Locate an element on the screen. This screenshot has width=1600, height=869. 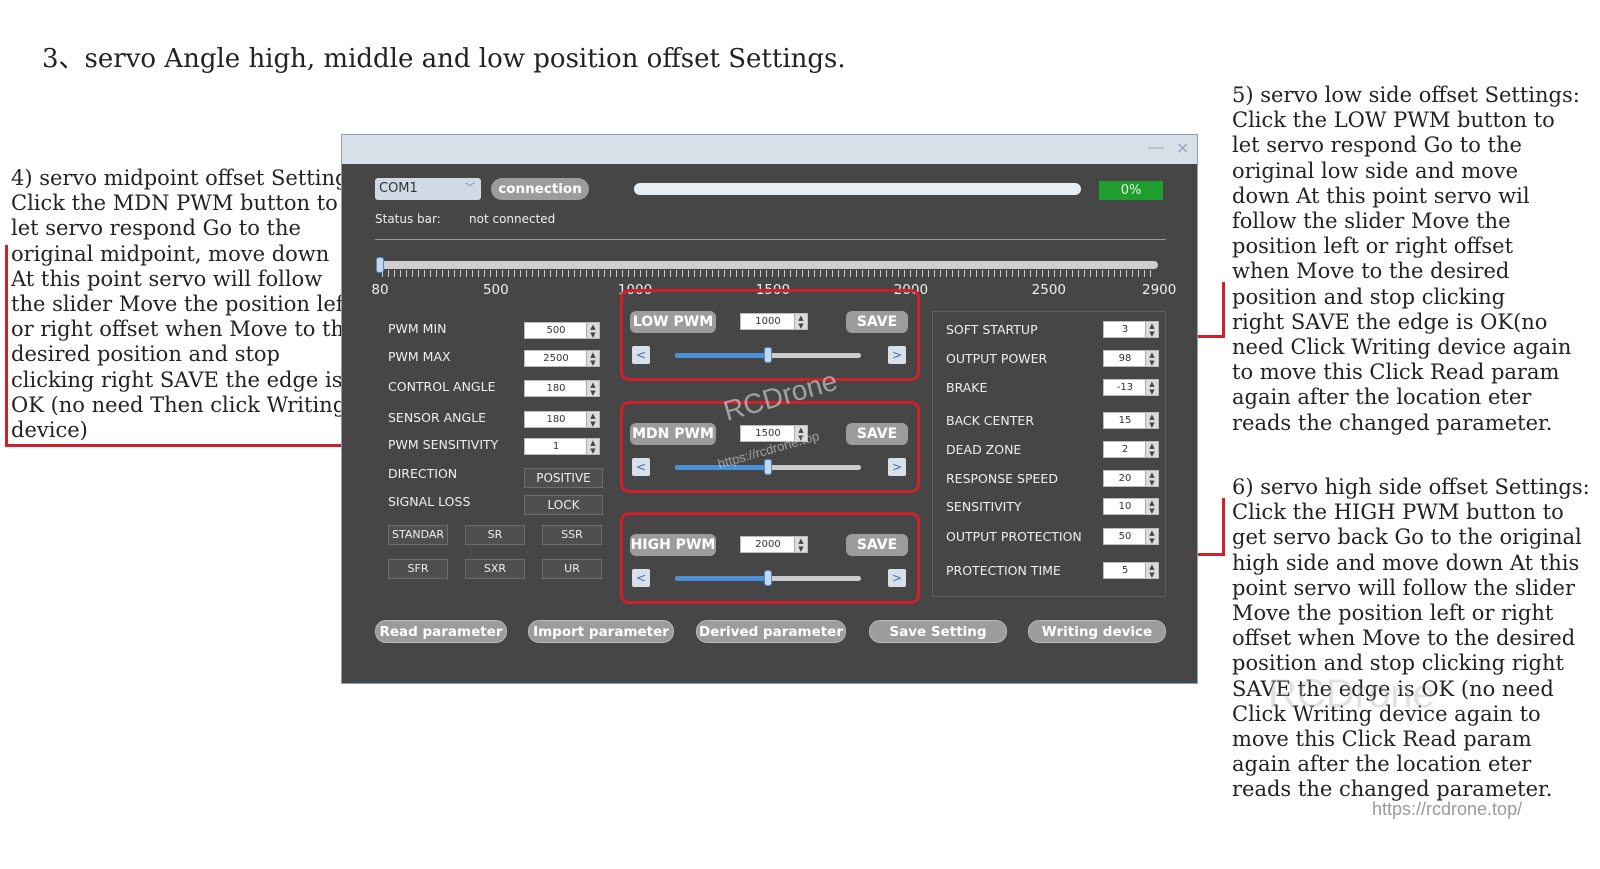
left-param-spin: 1 ▲ ▼ is located at coordinates (562, 446).